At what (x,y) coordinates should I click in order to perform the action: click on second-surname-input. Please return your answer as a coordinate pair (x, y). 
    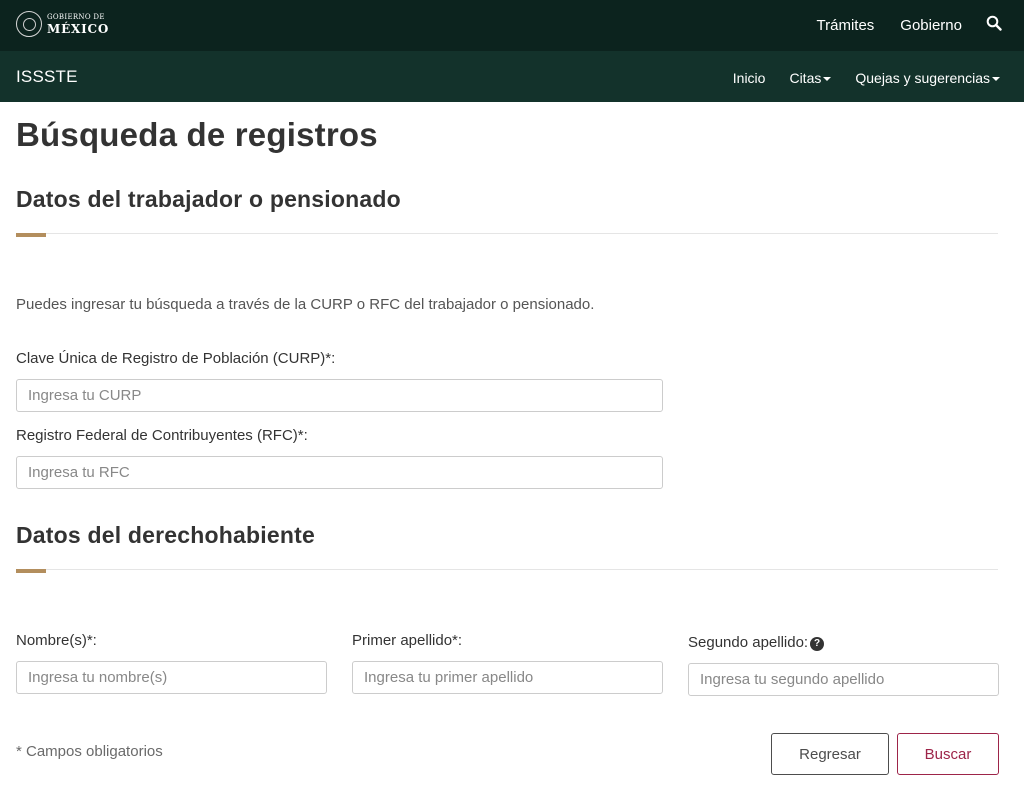
    Looking at the image, I should click on (843, 679).